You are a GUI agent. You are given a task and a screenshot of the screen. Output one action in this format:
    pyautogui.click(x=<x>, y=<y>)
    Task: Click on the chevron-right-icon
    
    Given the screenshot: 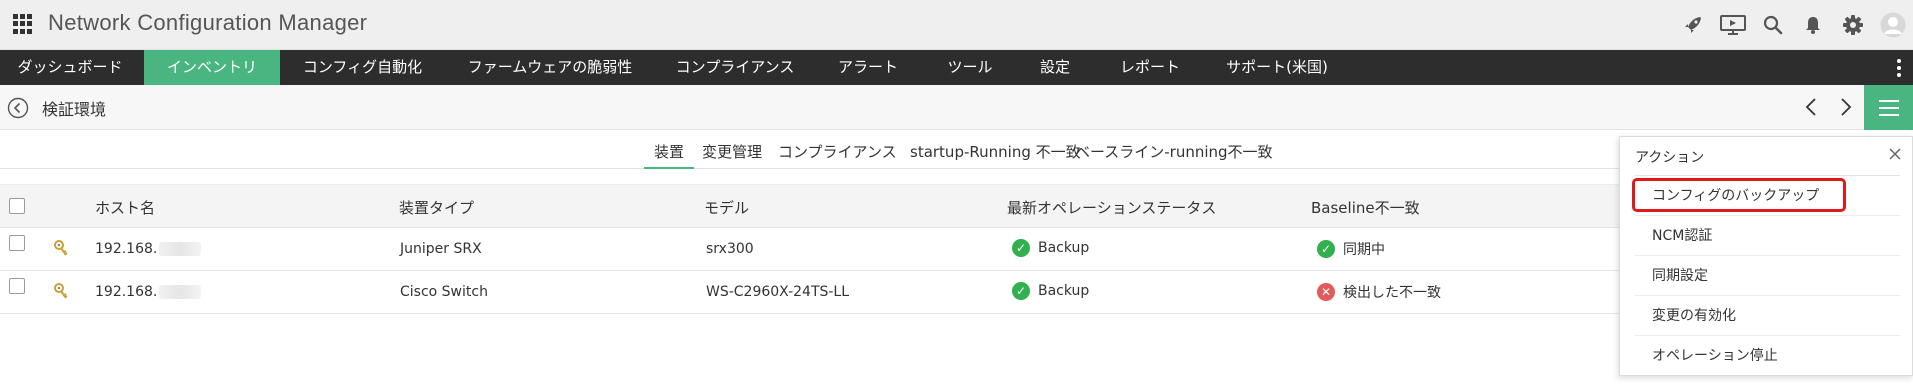 What is the action you would take?
    pyautogui.click(x=1845, y=107)
    